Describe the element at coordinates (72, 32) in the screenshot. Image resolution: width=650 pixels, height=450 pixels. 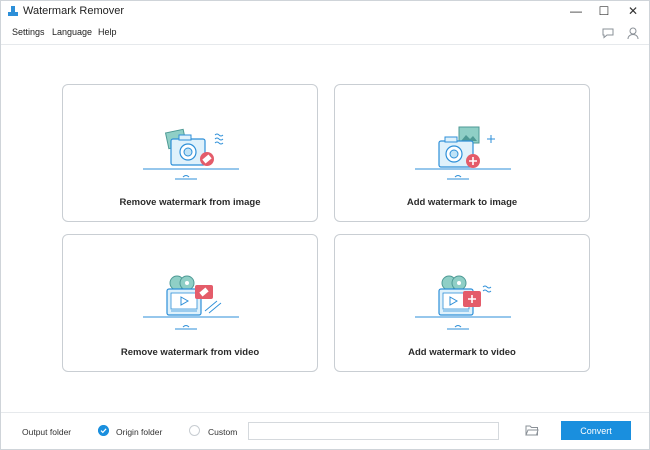
I see `menu-language: Language` at that location.